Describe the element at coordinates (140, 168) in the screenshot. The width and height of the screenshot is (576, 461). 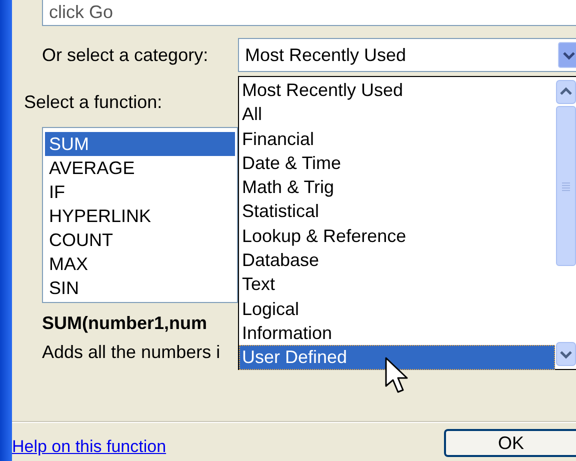
I see `function-item: AVERAGE` at that location.